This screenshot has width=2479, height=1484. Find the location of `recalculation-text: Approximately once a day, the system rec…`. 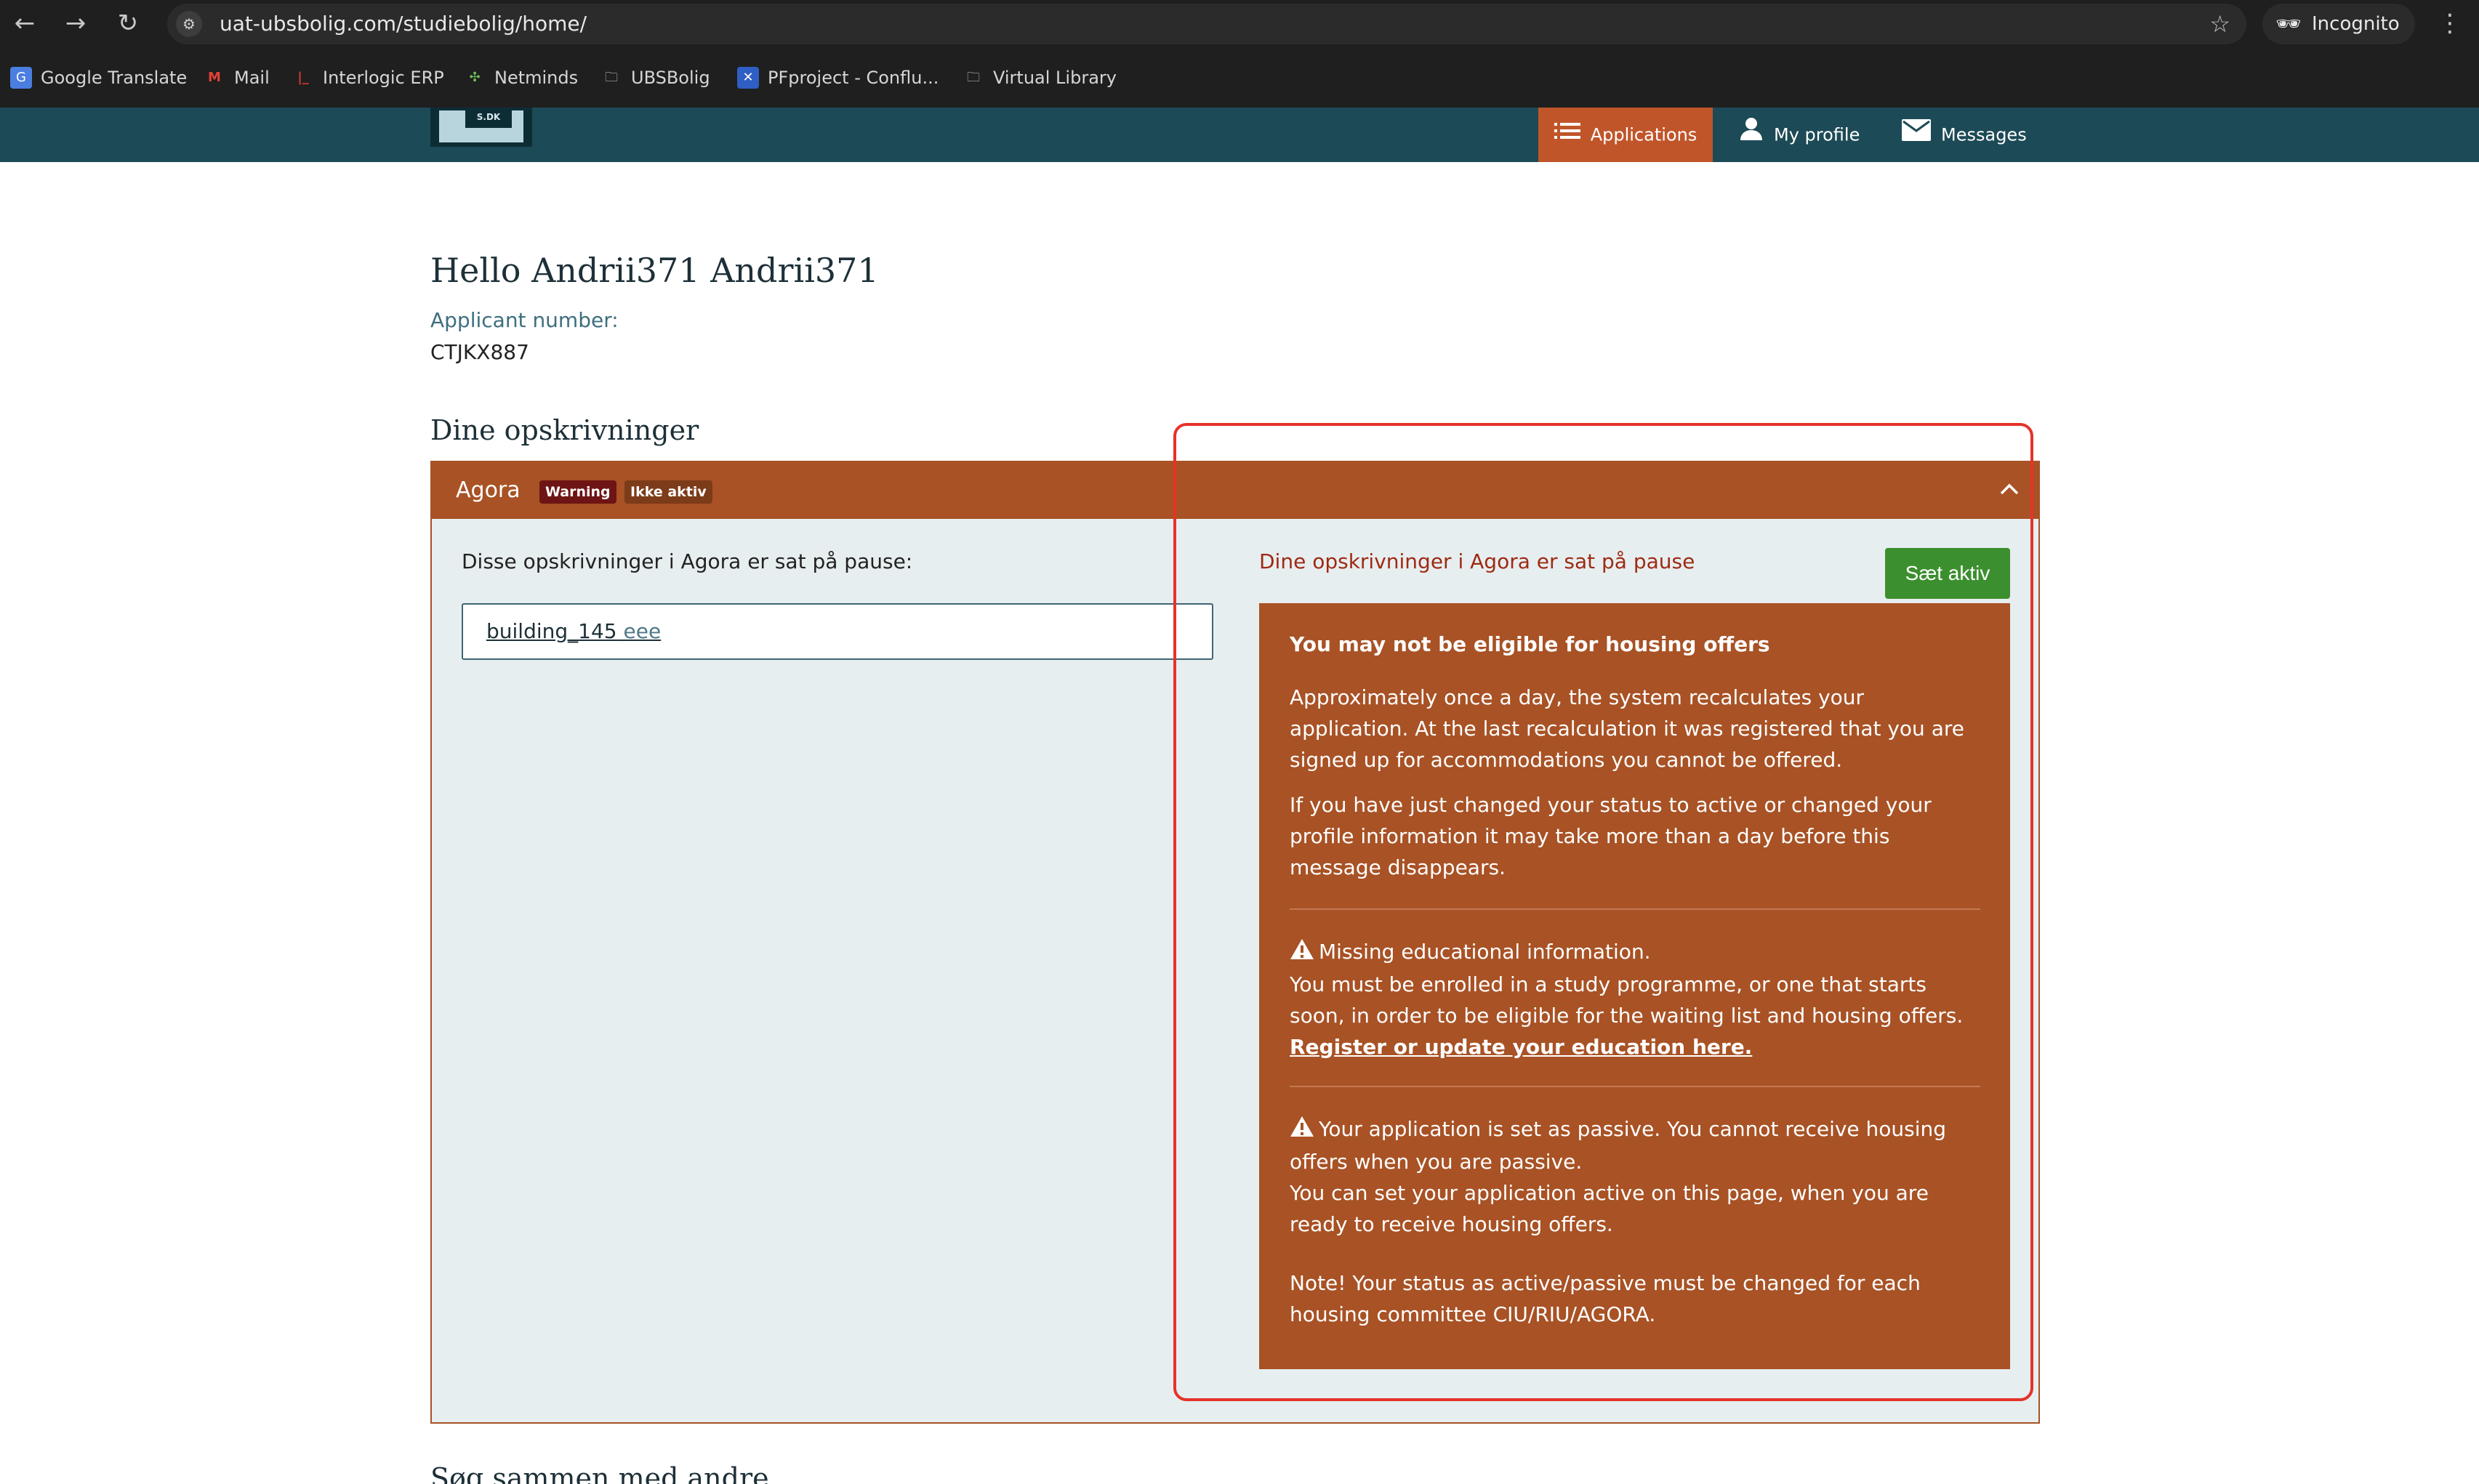

recalculation-text: Approximately once a day, the system rec… is located at coordinates (1627, 729).